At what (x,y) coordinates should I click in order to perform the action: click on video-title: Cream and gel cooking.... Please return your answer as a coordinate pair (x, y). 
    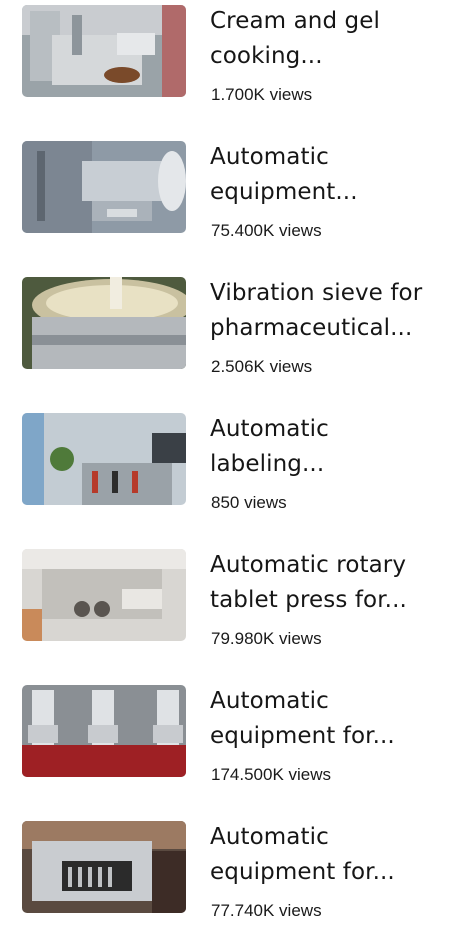
    Looking at the image, I should click on (328, 39).